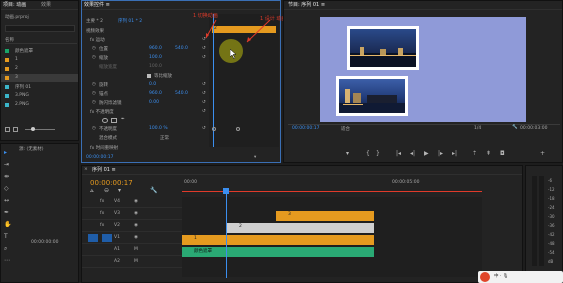 Image resolution: width=563 pixels, height=283 pixels. What do you see at coordinates (368, 154) in the screenshot?
I see `mark-in-icon: {` at bounding box center [368, 154].